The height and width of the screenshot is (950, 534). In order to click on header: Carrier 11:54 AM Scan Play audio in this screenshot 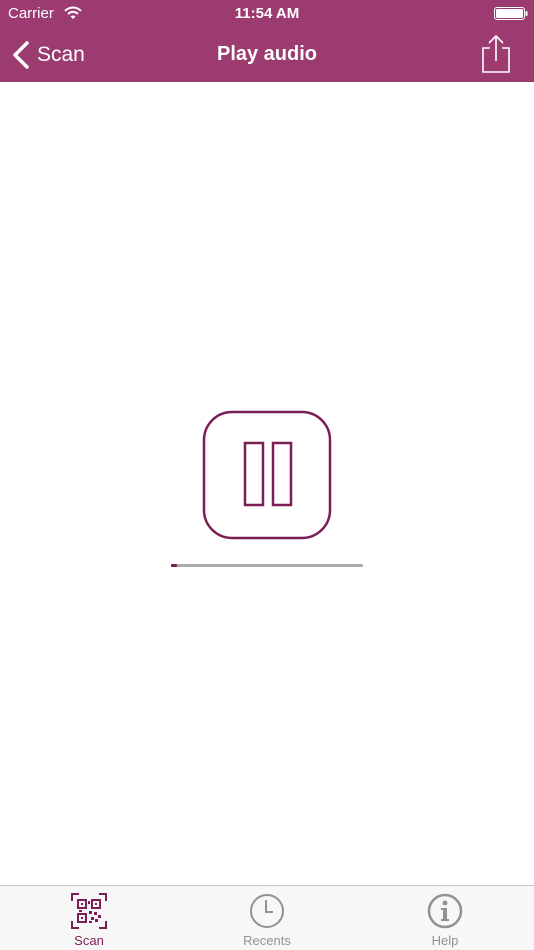, I will do `click(267, 41)`.